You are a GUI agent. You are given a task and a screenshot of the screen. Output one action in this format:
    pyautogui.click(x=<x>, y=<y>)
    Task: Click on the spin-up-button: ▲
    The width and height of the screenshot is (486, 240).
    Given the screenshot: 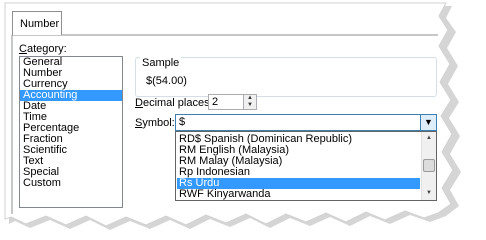 What is the action you would take?
    pyautogui.click(x=249, y=98)
    